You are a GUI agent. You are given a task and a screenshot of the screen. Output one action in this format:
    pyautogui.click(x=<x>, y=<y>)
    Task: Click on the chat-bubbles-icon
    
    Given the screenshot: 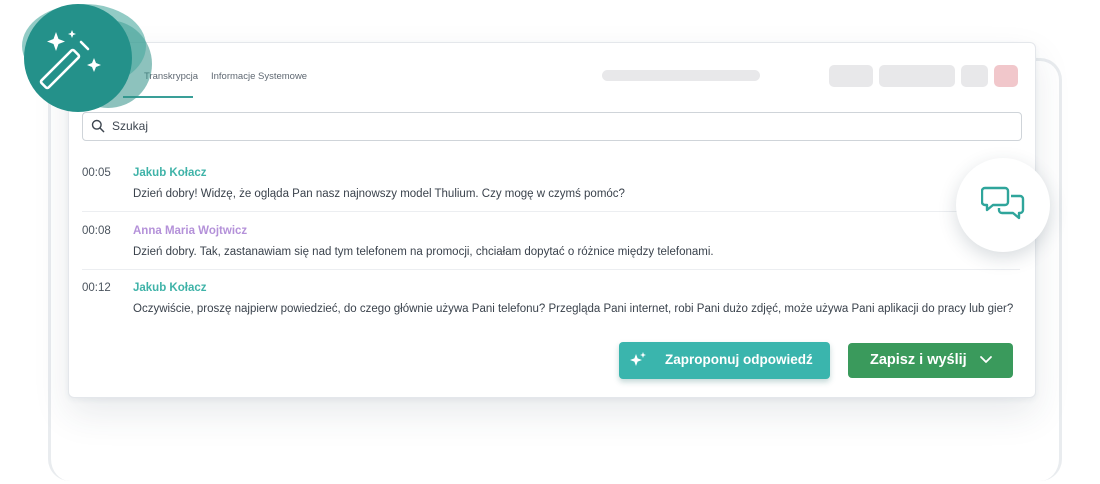 What is the action you would take?
    pyautogui.click(x=1003, y=203)
    